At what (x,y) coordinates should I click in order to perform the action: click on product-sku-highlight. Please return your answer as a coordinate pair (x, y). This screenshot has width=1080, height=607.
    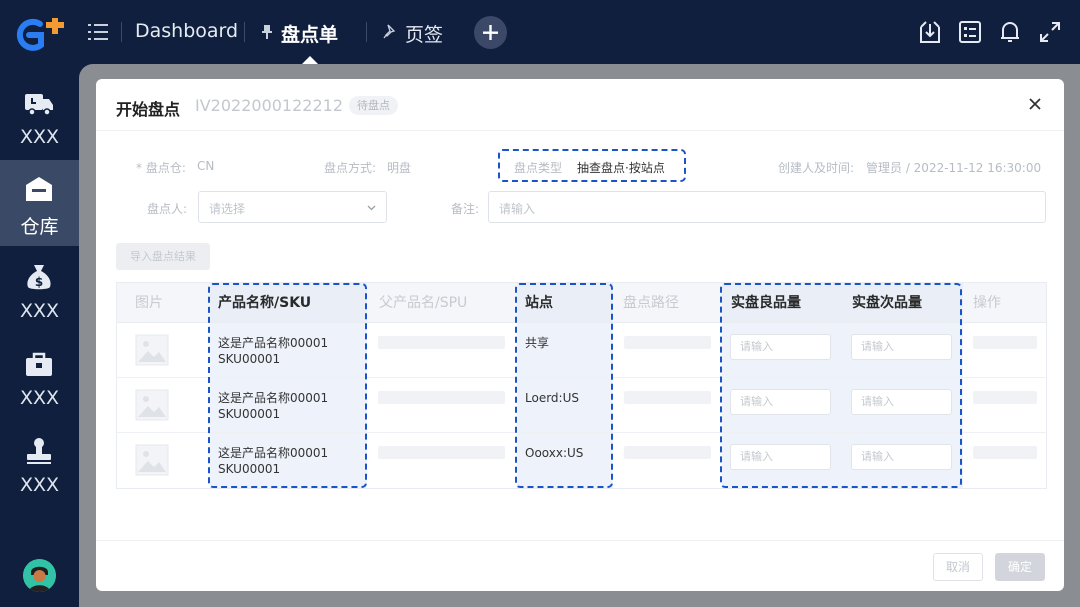
    Looking at the image, I should click on (287, 385).